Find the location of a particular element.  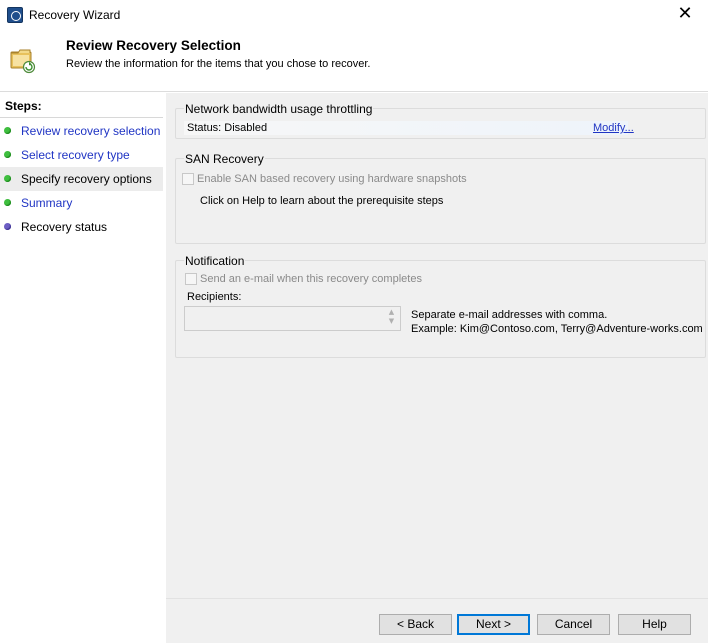

step-label: Specify recovery options is located at coordinates (86, 179).